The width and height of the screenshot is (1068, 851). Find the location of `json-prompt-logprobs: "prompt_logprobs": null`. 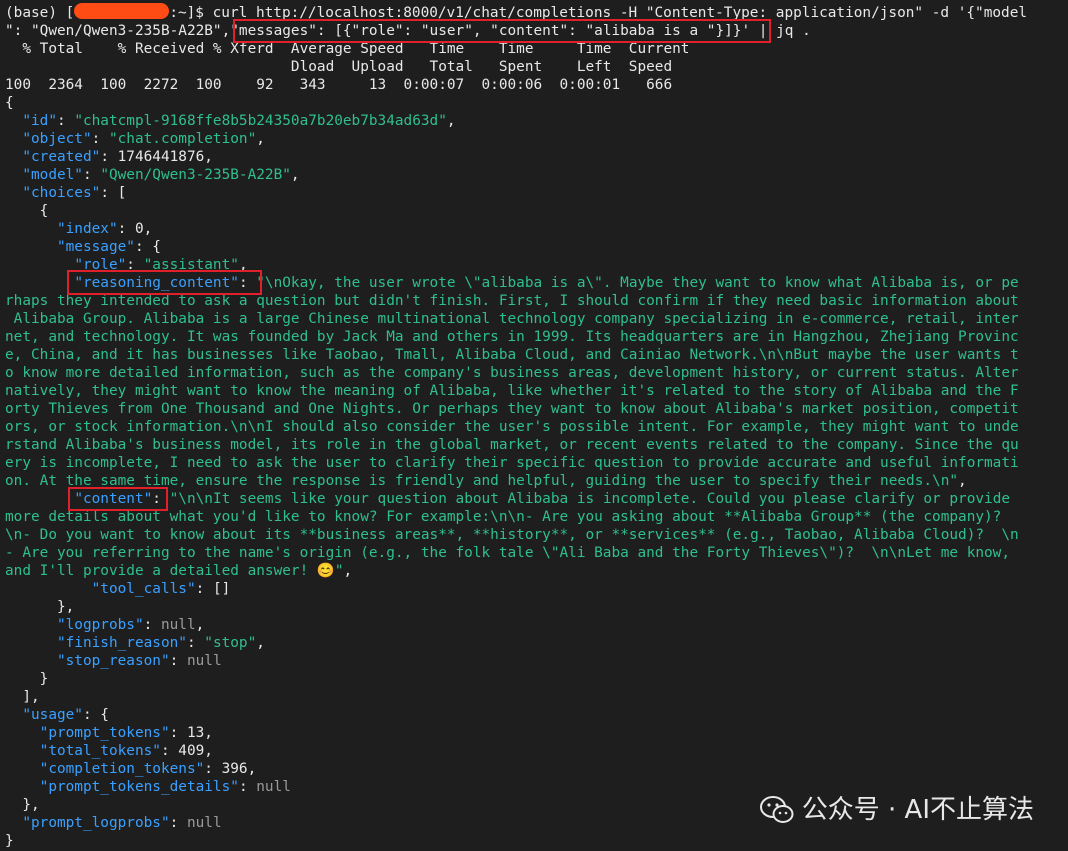

json-prompt-logprobs: "prompt_logprobs": null is located at coordinates (122, 823).